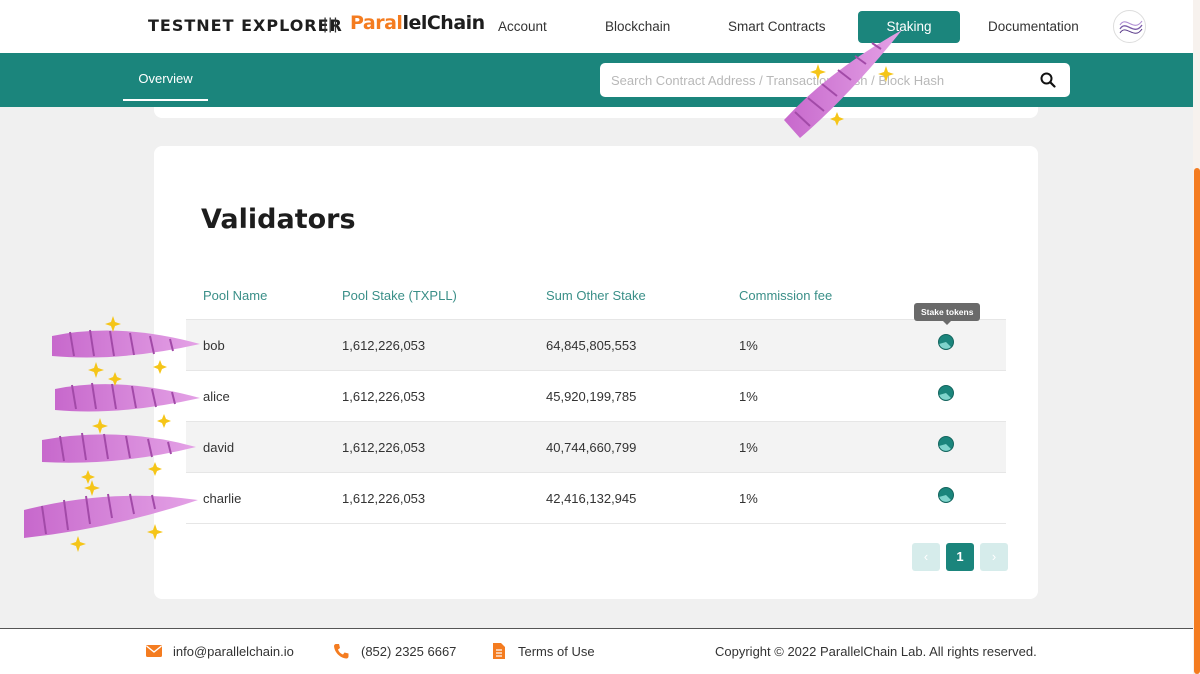 Image resolution: width=1200 pixels, height=674 pixels. I want to click on overview-card-bottom, so click(596, 112).